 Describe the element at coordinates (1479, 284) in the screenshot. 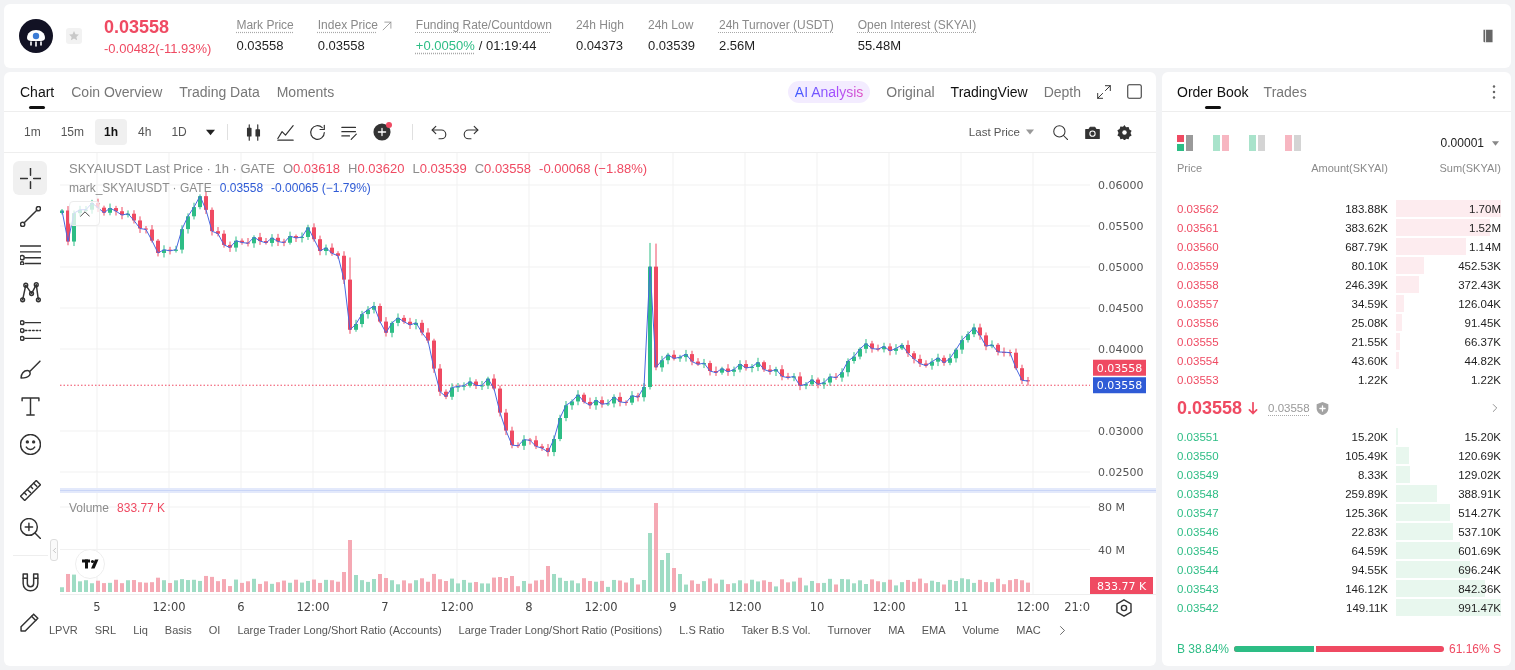

I see `sum-cell: 372.43K` at that location.